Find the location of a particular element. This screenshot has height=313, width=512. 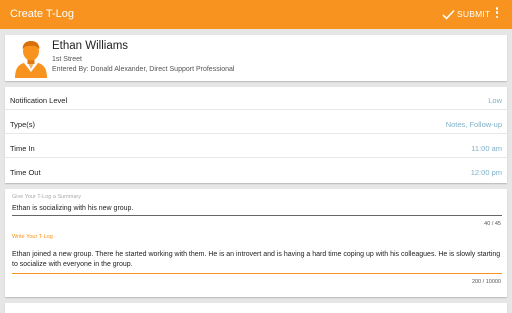

client-address: 1st Street is located at coordinates (67, 59).